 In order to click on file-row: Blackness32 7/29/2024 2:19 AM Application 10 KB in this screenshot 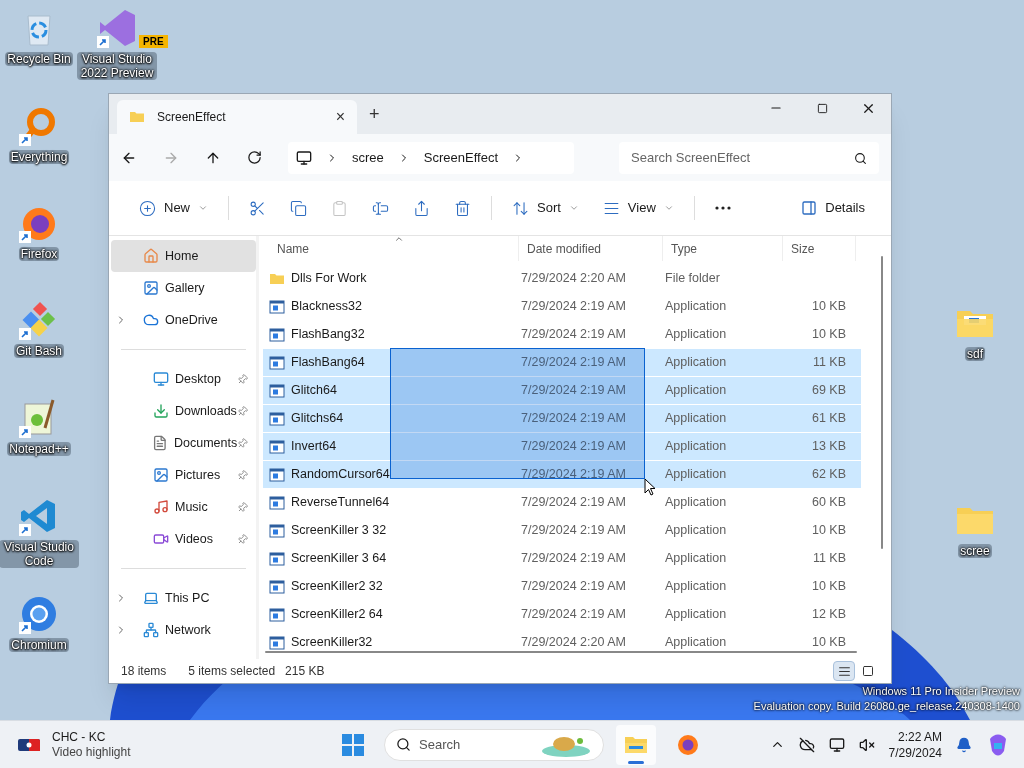, I will do `click(562, 306)`.